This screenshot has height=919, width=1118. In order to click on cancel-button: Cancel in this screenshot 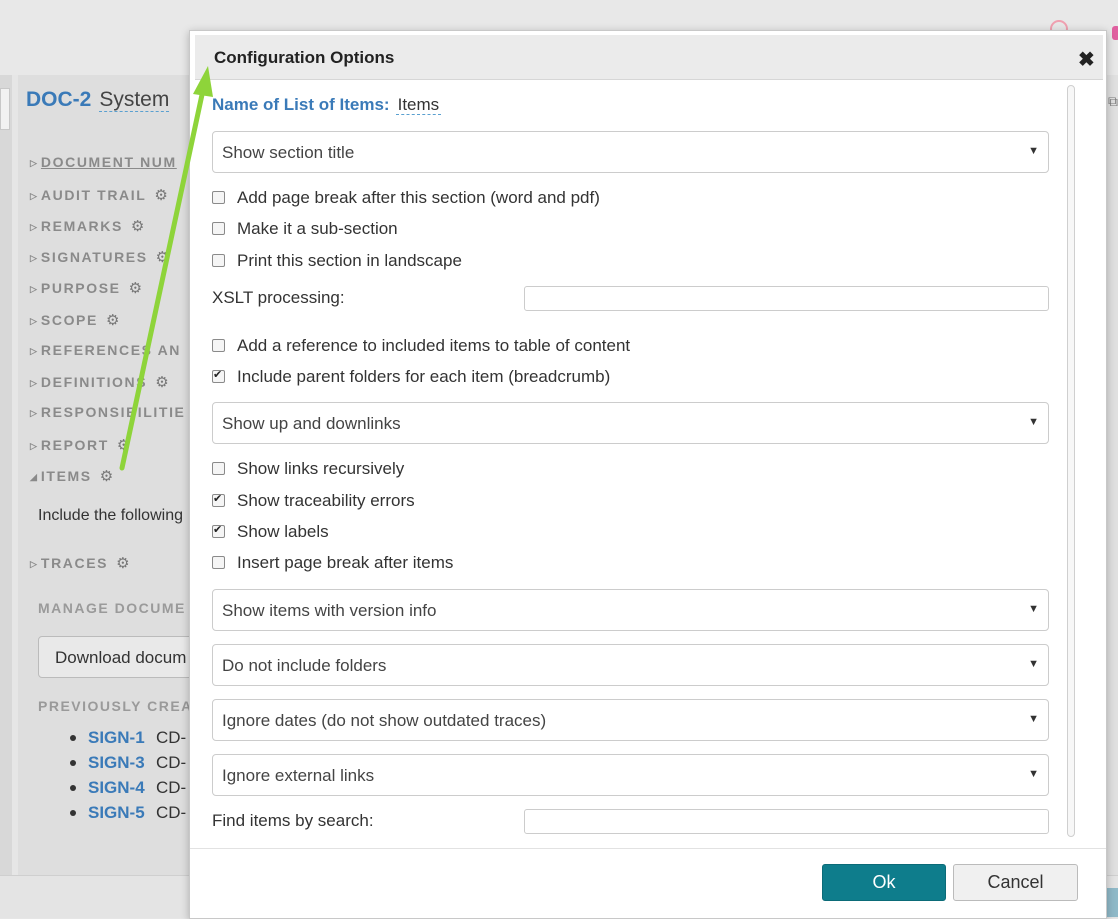, I will do `click(1015, 882)`.